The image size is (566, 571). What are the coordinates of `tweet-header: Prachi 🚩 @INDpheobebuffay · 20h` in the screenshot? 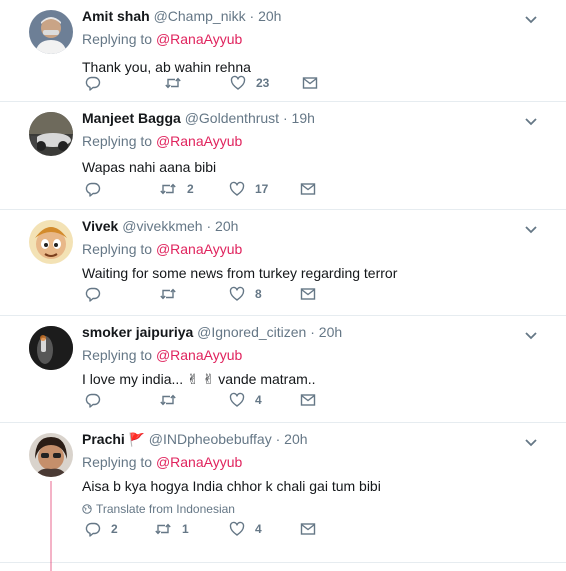 It's located at (195, 439).